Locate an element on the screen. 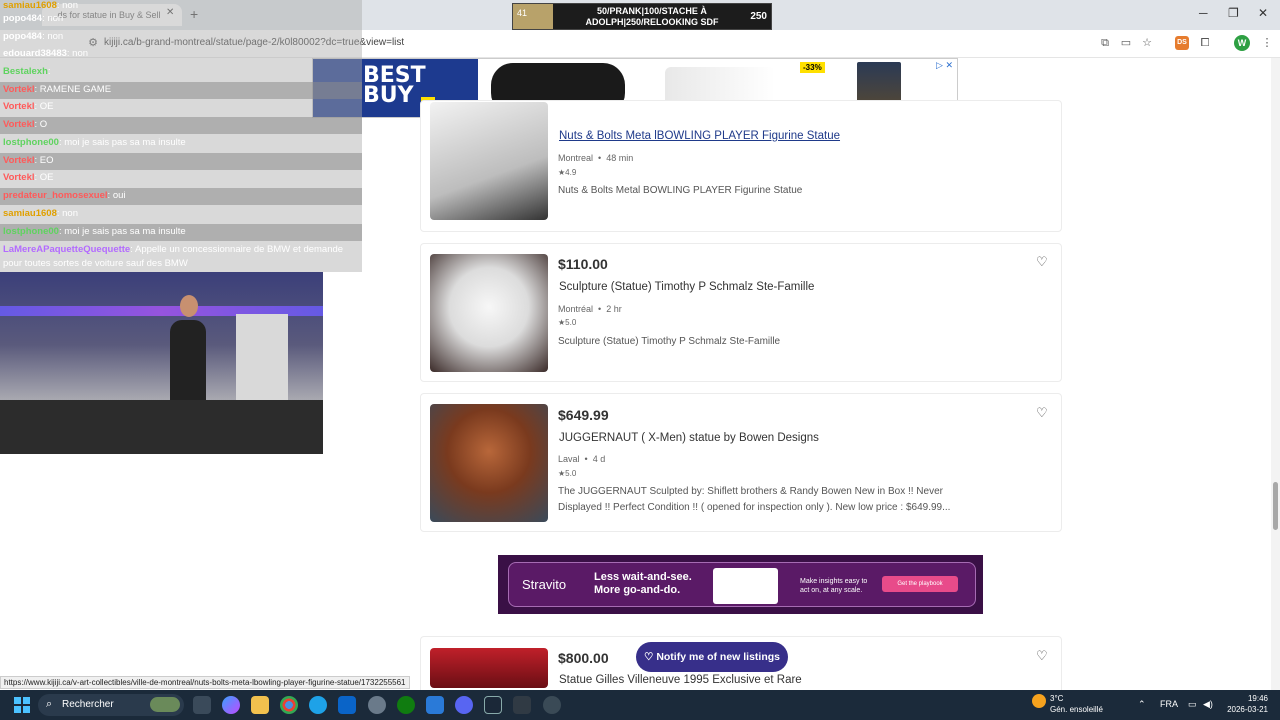 The image size is (1280, 720). chat-message: Bestalexh: is located at coordinates (27, 72).